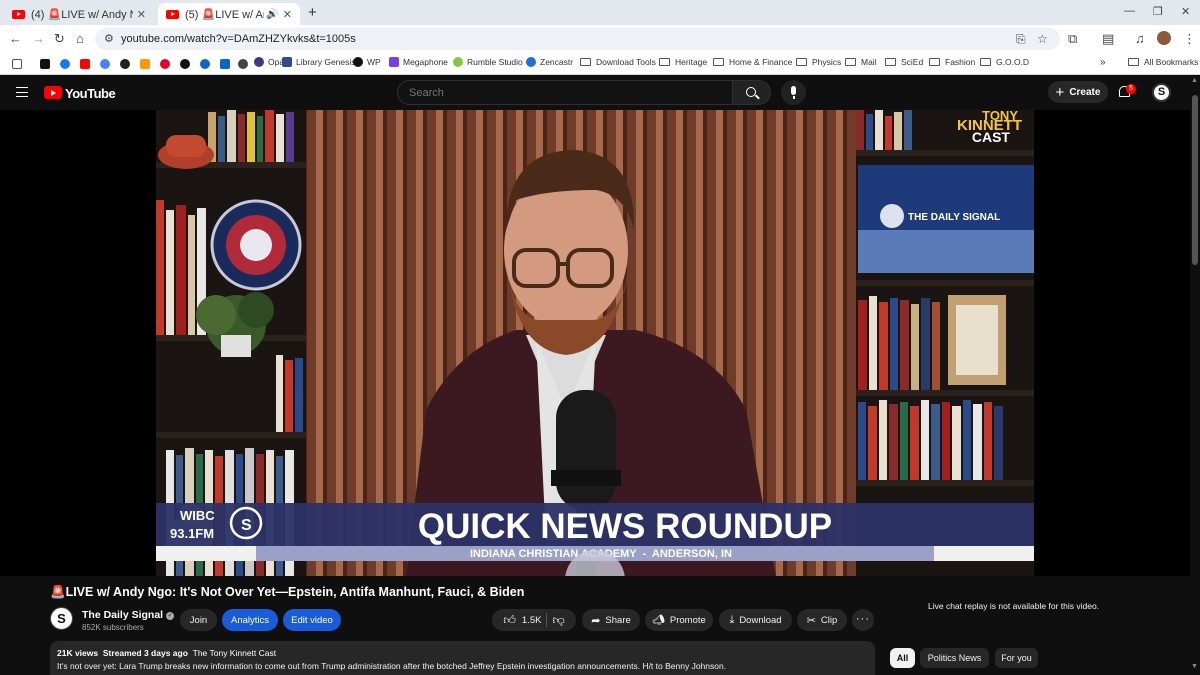 The width and height of the screenshot is (1200, 675). Describe the element at coordinates (17, 64) in the screenshot. I see `apps-grid-icon` at that location.